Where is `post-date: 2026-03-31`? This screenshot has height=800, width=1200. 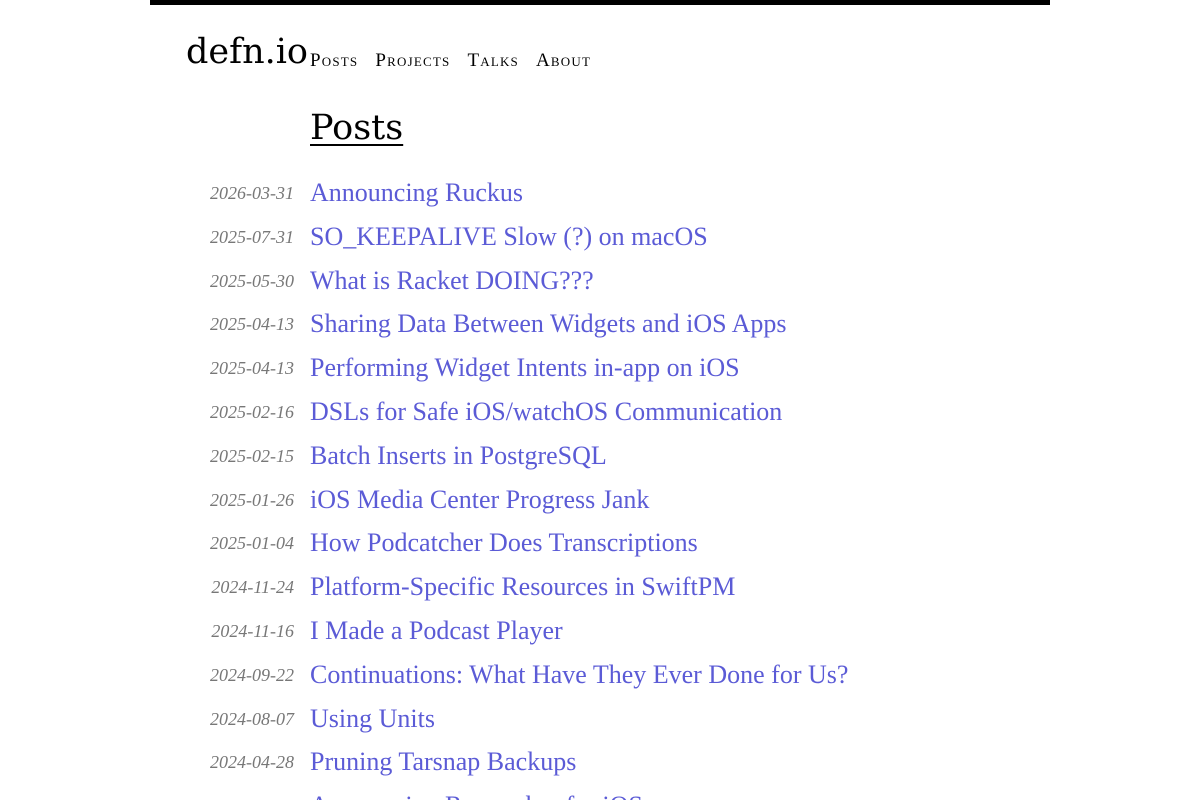
post-date: 2026-03-31 is located at coordinates (252, 193).